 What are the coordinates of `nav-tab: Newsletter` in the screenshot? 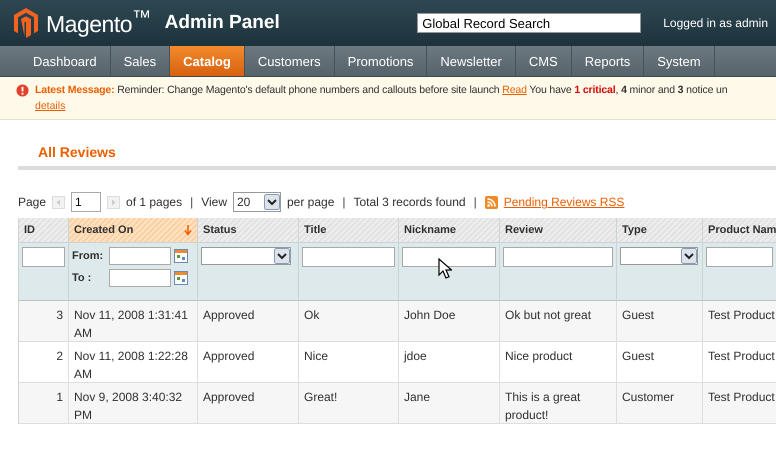 It's located at (471, 61).